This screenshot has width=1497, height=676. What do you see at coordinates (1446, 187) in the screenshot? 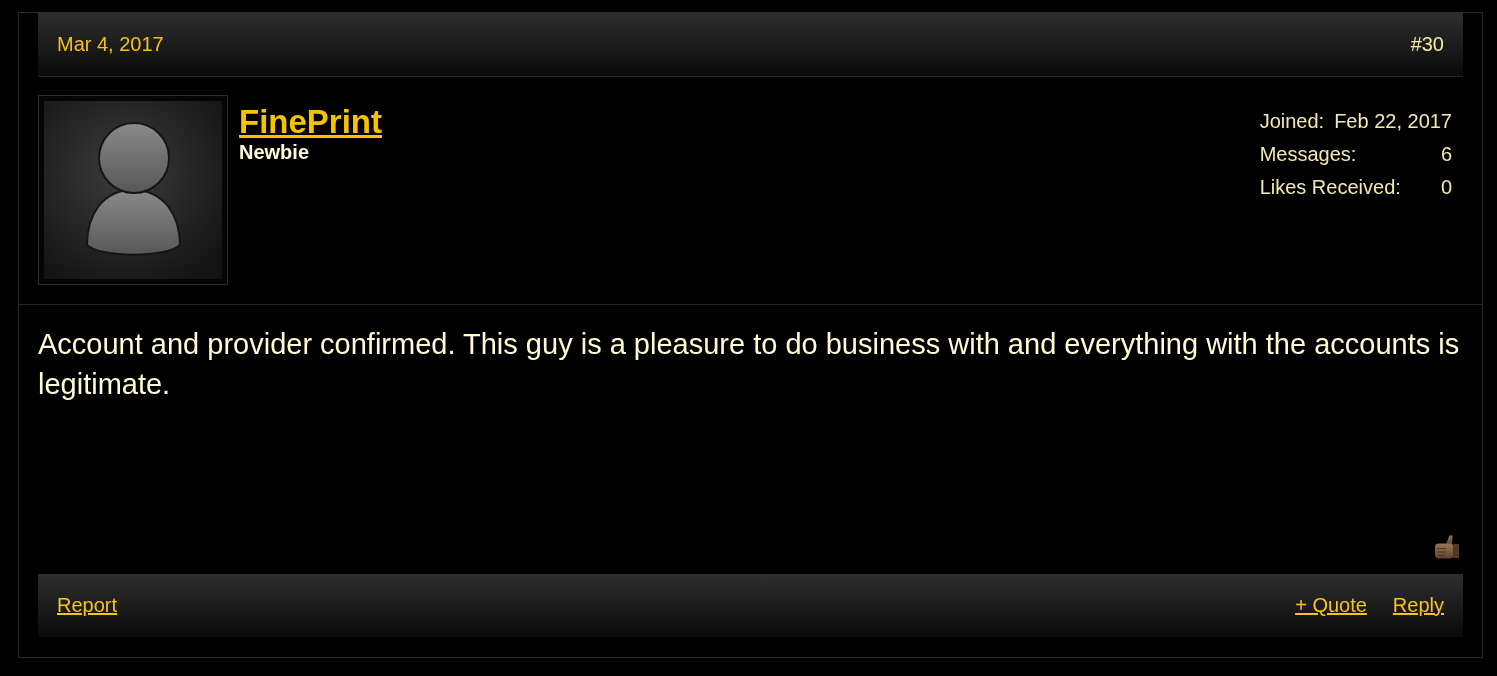
I see `stat-value: 0` at bounding box center [1446, 187].